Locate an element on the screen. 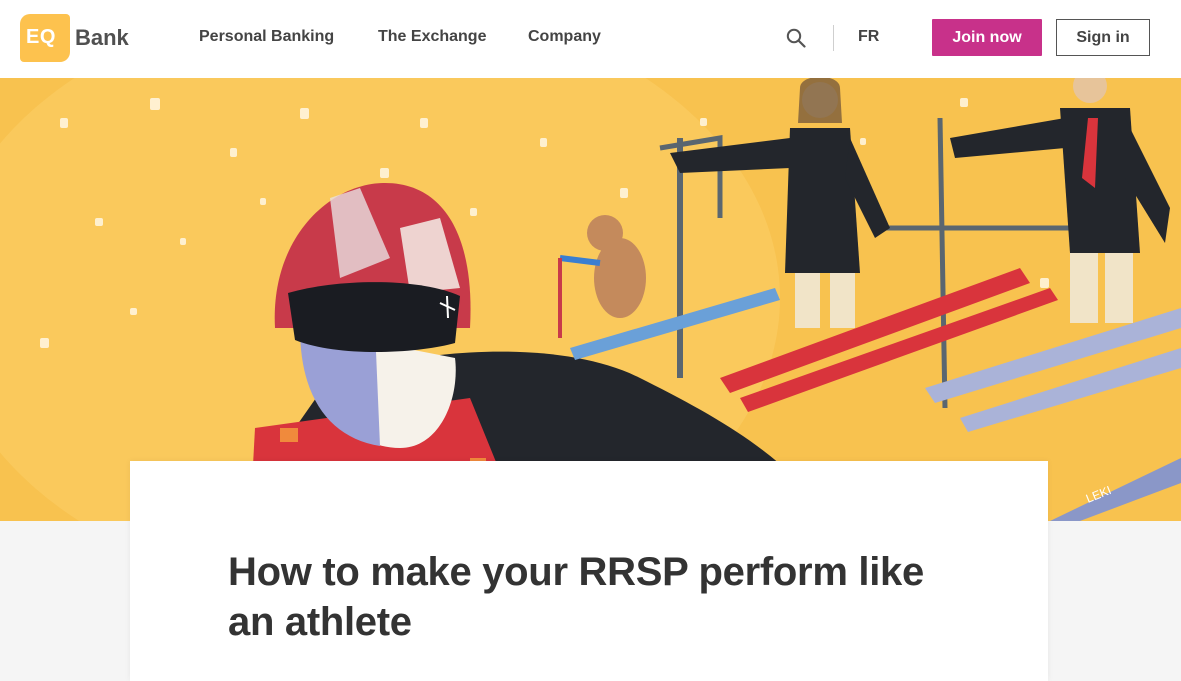  sign-in-button: Sign in is located at coordinates (1103, 37).